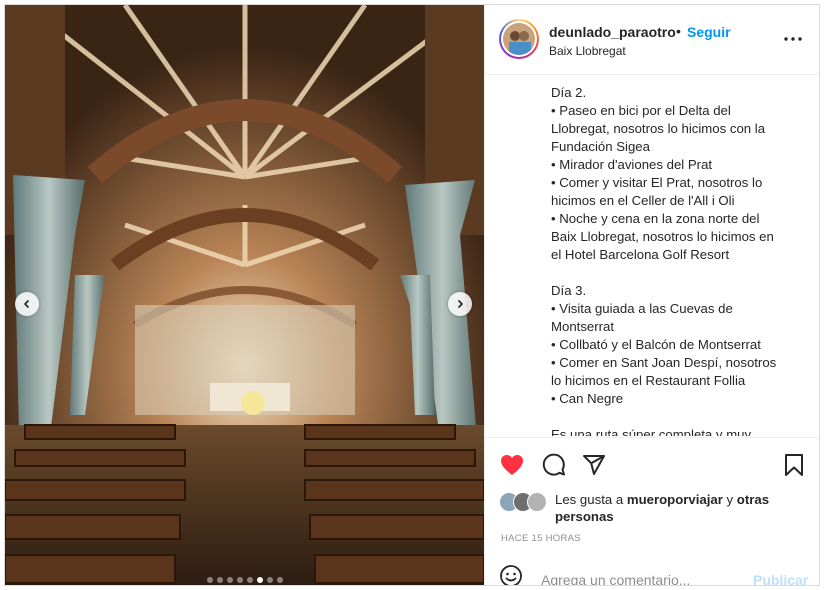 The width and height of the screenshot is (825, 590). Describe the element at coordinates (641, 578) in the screenshot. I see `comment-input` at that location.